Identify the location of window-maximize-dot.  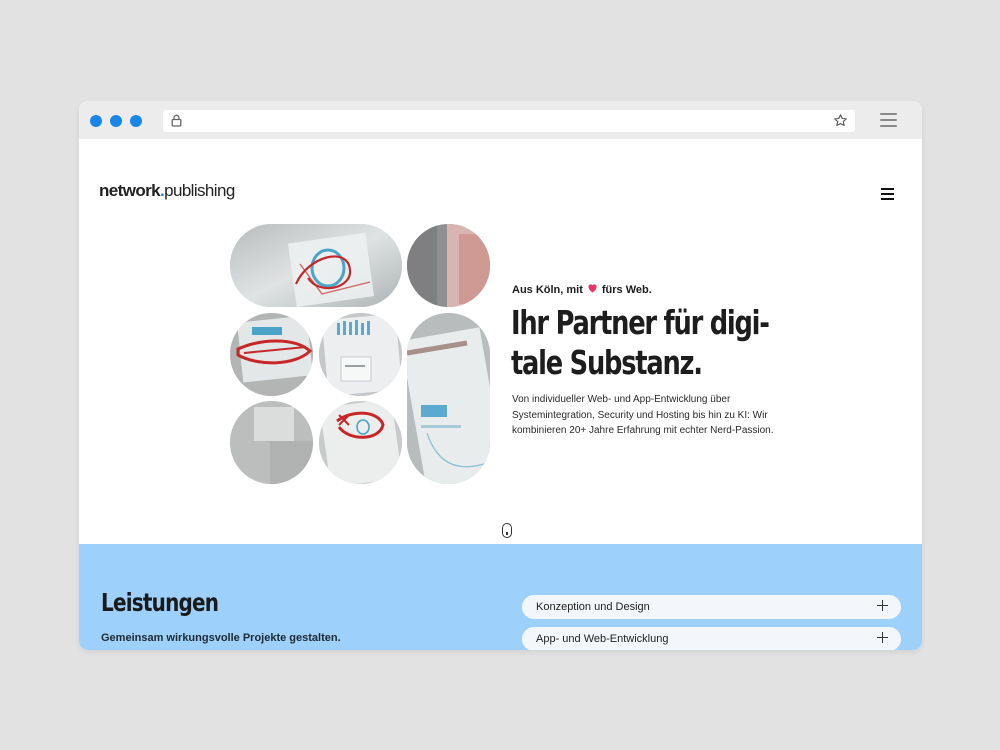
(136, 121).